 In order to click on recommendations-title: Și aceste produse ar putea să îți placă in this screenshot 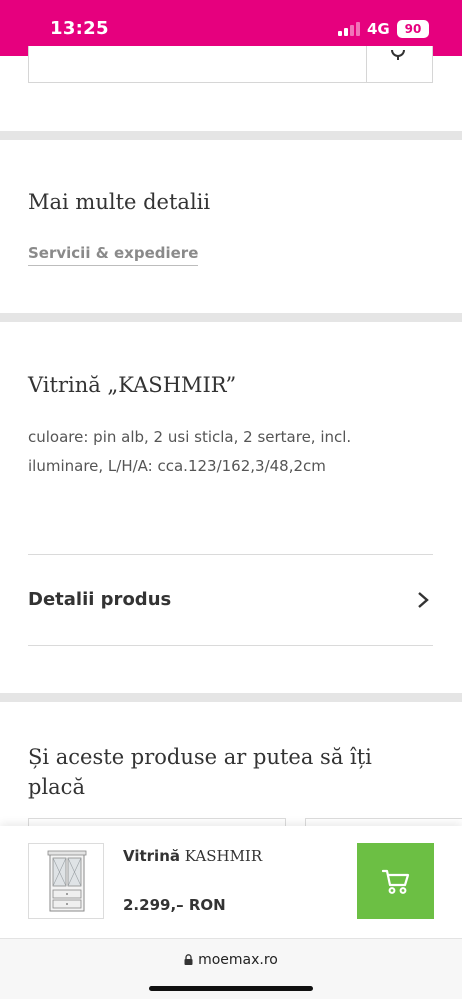, I will do `click(200, 772)`.